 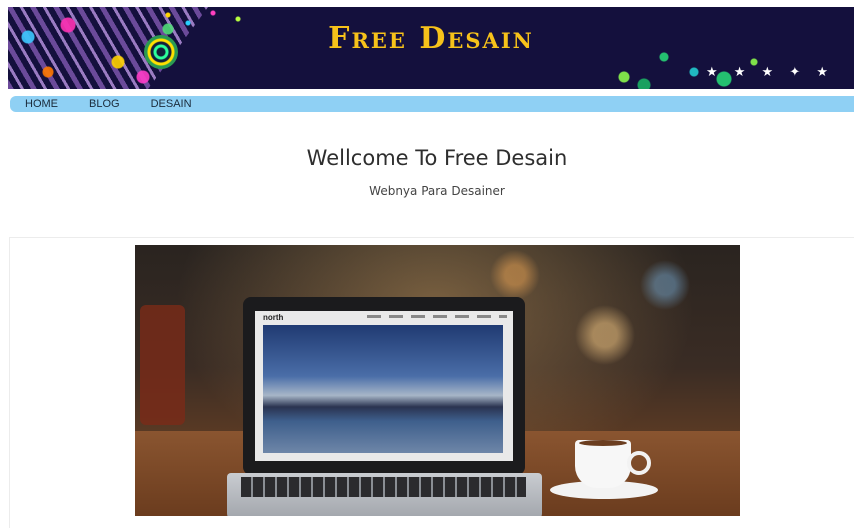 I want to click on page-subtitle: Webnya Para Desainer, so click(x=437, y=191).